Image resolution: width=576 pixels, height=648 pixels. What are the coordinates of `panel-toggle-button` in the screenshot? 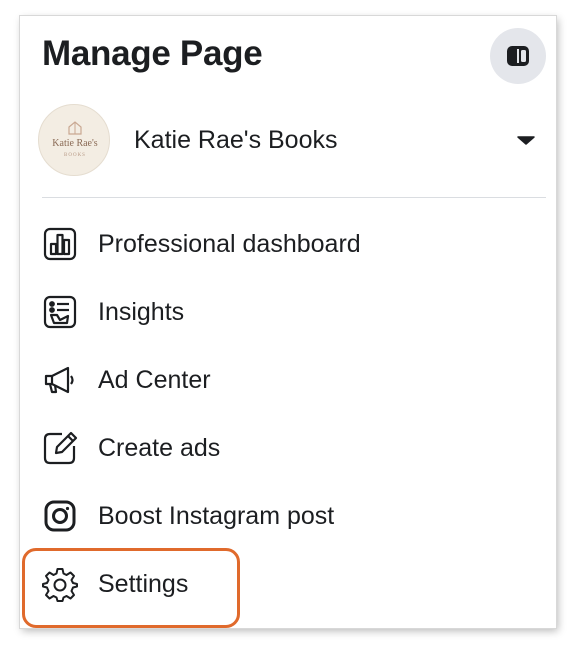 It's located at (518, 56).